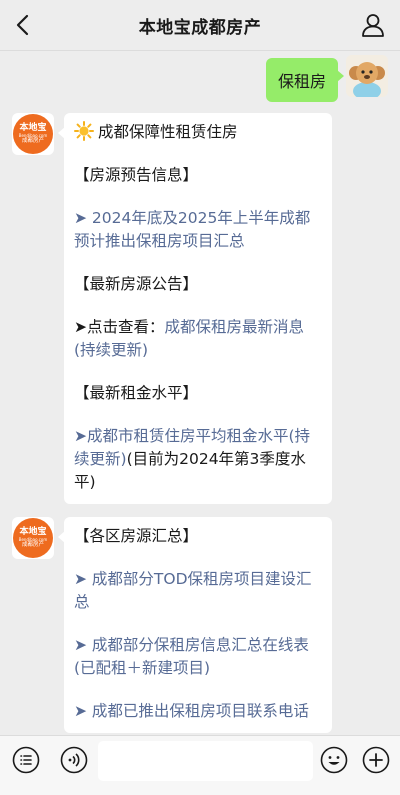  What do you see at coordinates (136, 175) in the screenshot?
I see `section-heading: 【房源预告信息】` at bounding box center [136, 175].